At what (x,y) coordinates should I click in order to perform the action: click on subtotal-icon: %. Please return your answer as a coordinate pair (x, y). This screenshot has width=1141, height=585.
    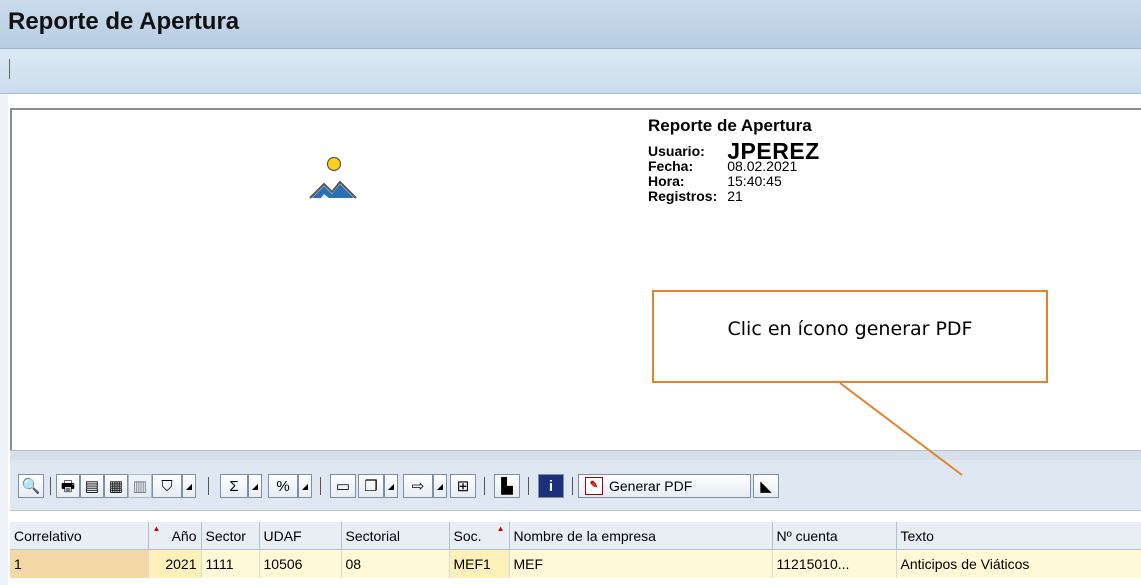
    Looking at the image, I should click on (283, 486).